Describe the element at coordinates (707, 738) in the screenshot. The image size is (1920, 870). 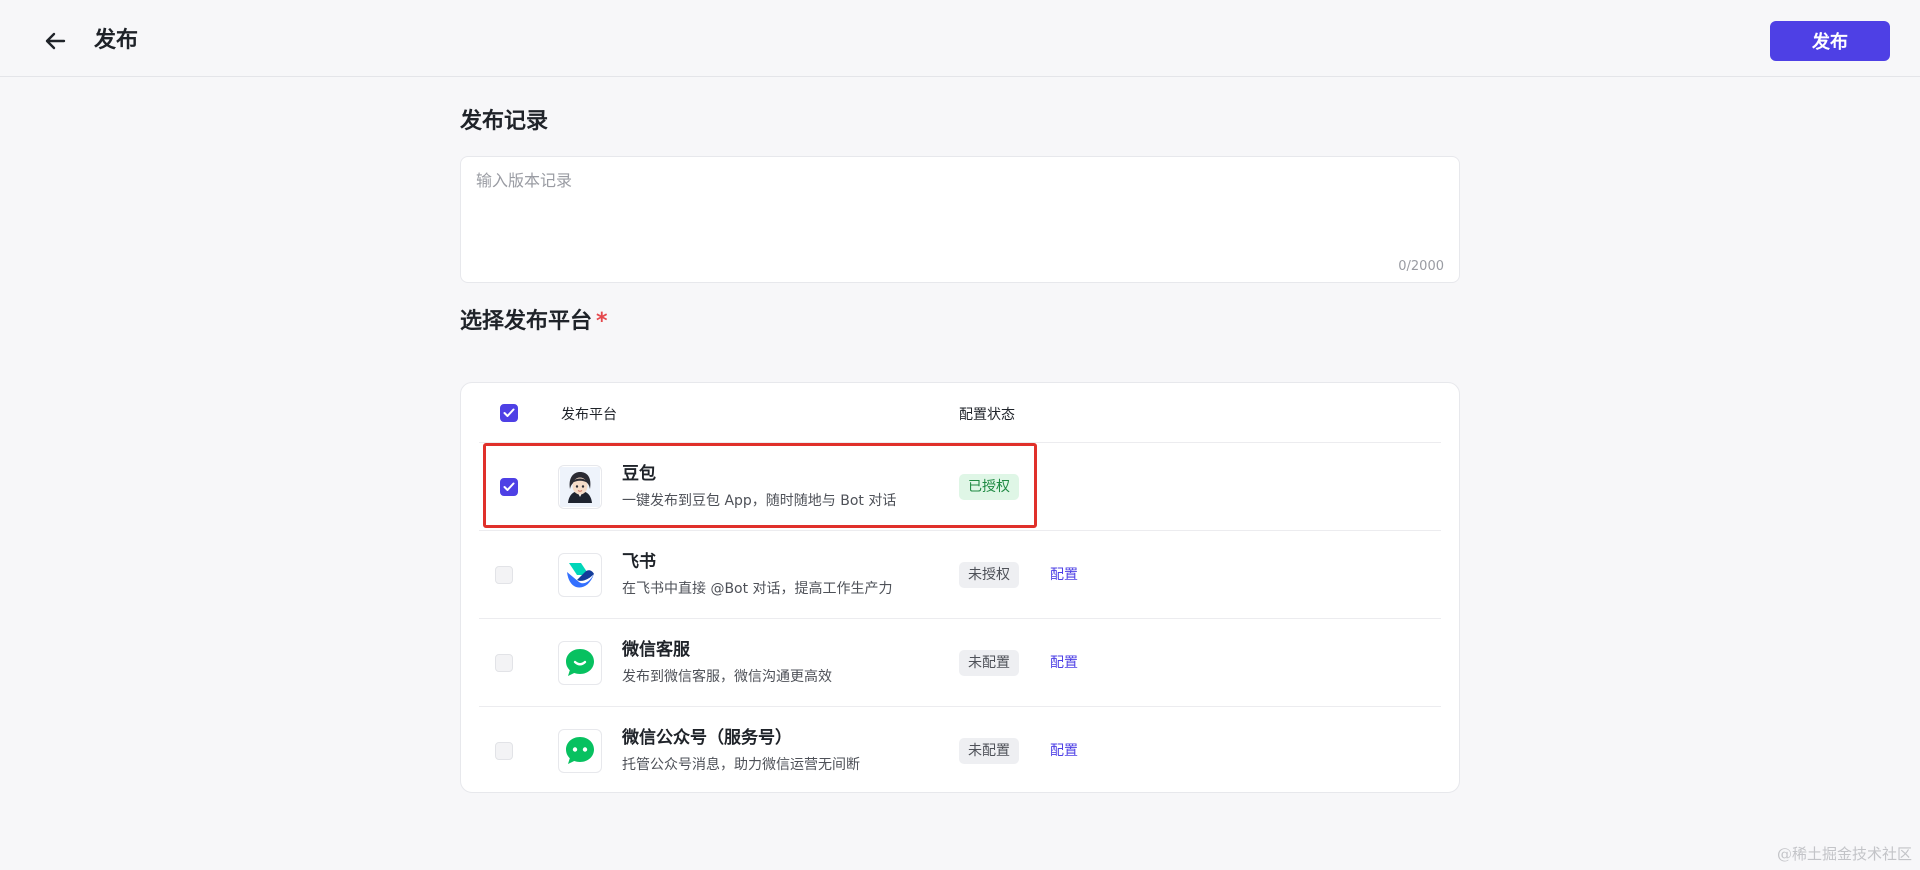
I see `platform-name: 微信公众号（服务号）` at that location.